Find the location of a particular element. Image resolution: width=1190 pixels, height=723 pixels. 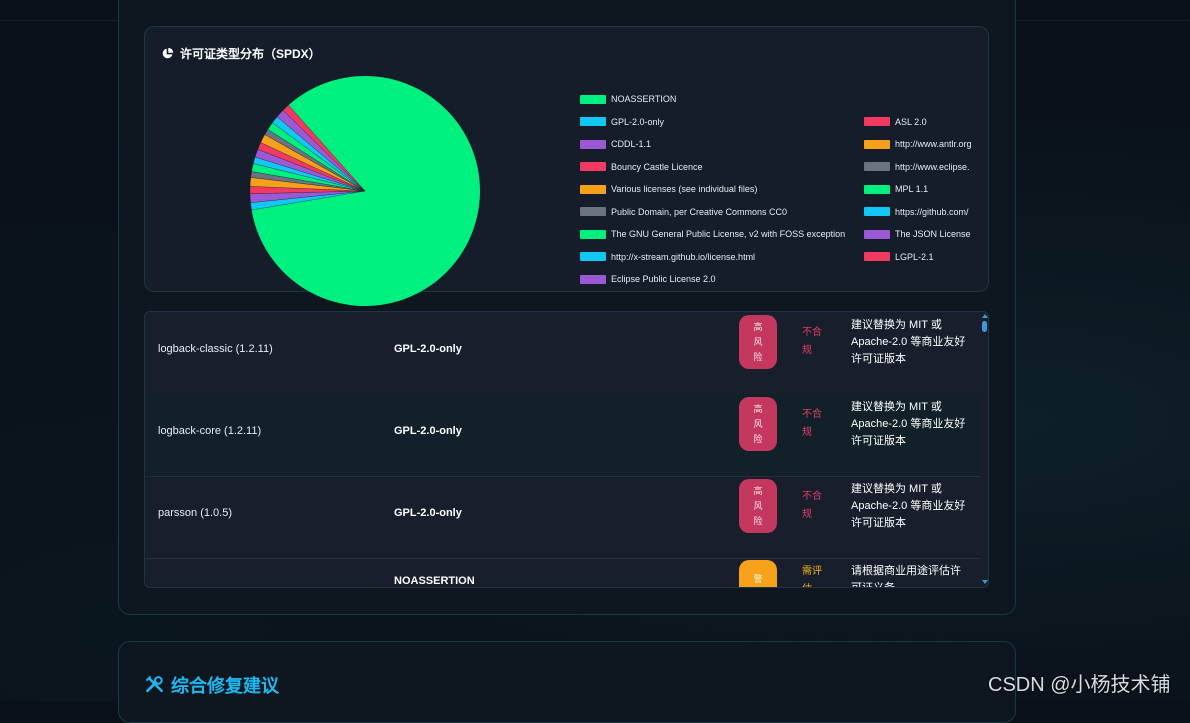

legend-item: The JSON License is located at coordinates (918, 234).